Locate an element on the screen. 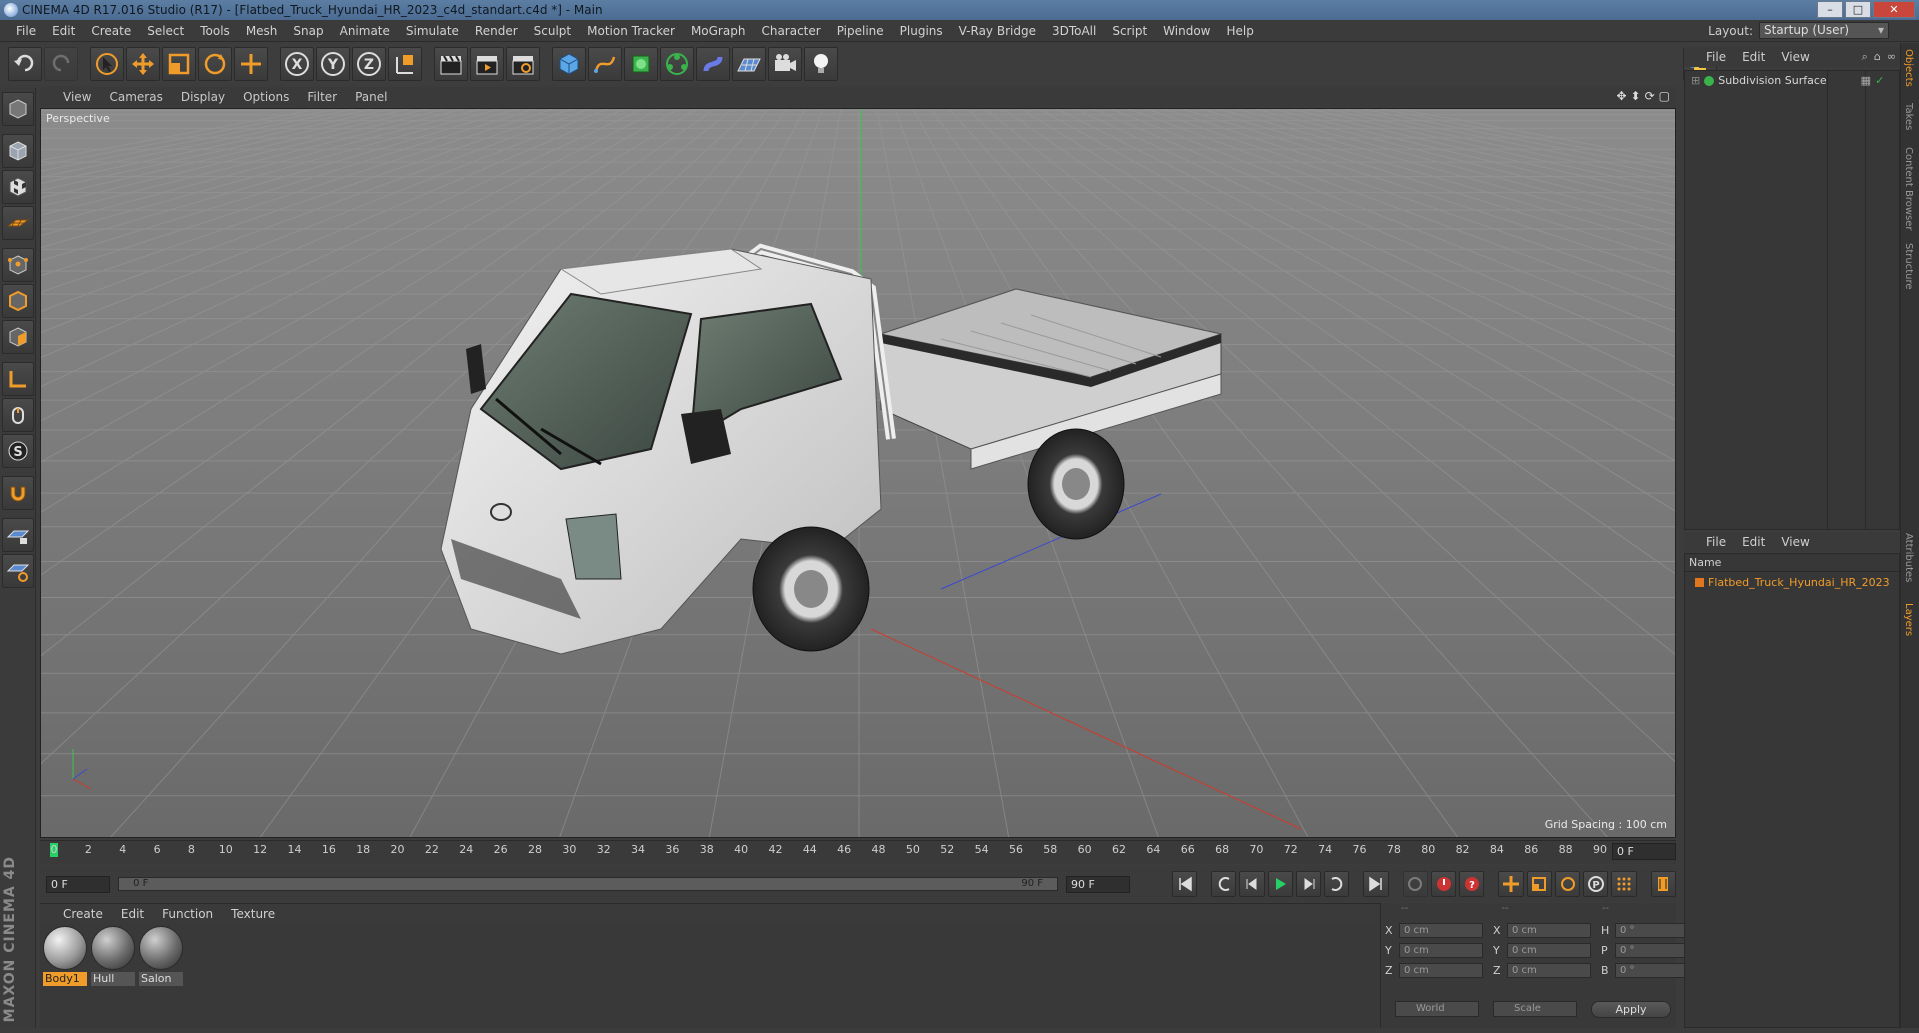 Image resolution: width=1919 pixels, height=1033 pixels. key-rotation-button is located at coordinates (1567, 884).